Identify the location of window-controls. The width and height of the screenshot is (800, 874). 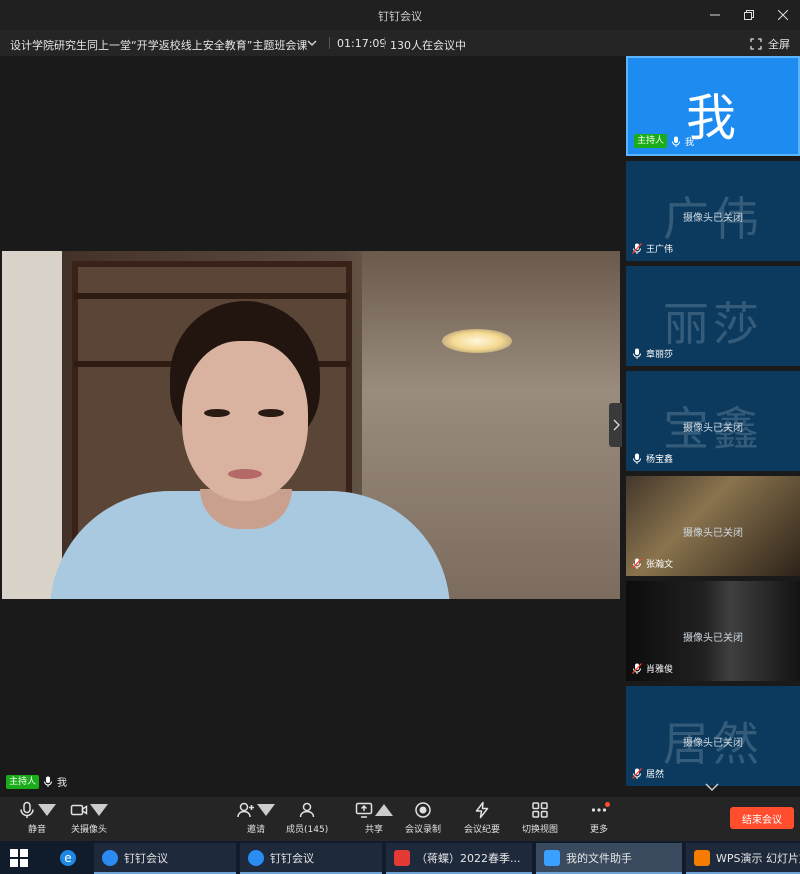
(749, 15).